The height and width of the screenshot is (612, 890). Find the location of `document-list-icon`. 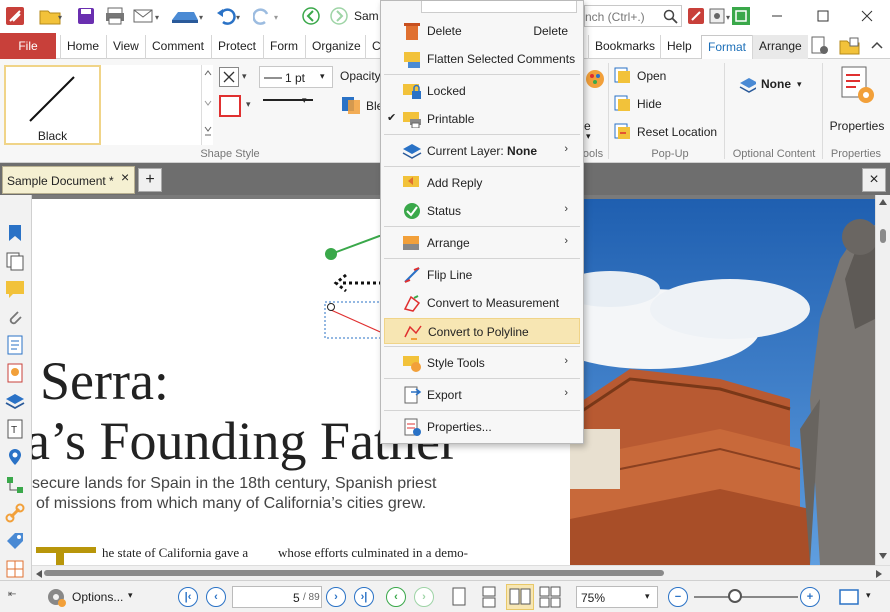

document-list-icon is located at coordinates (15, 345).